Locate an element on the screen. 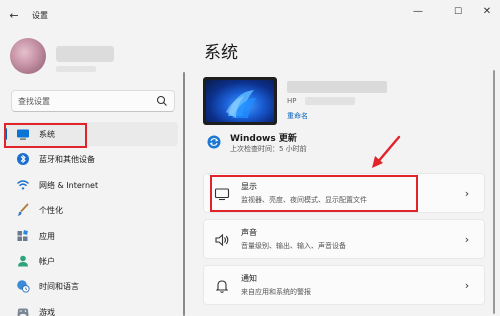 The height and width of the screenshot is (316, 500). maximize-button: ☐ is located at coordinates (458, 12).